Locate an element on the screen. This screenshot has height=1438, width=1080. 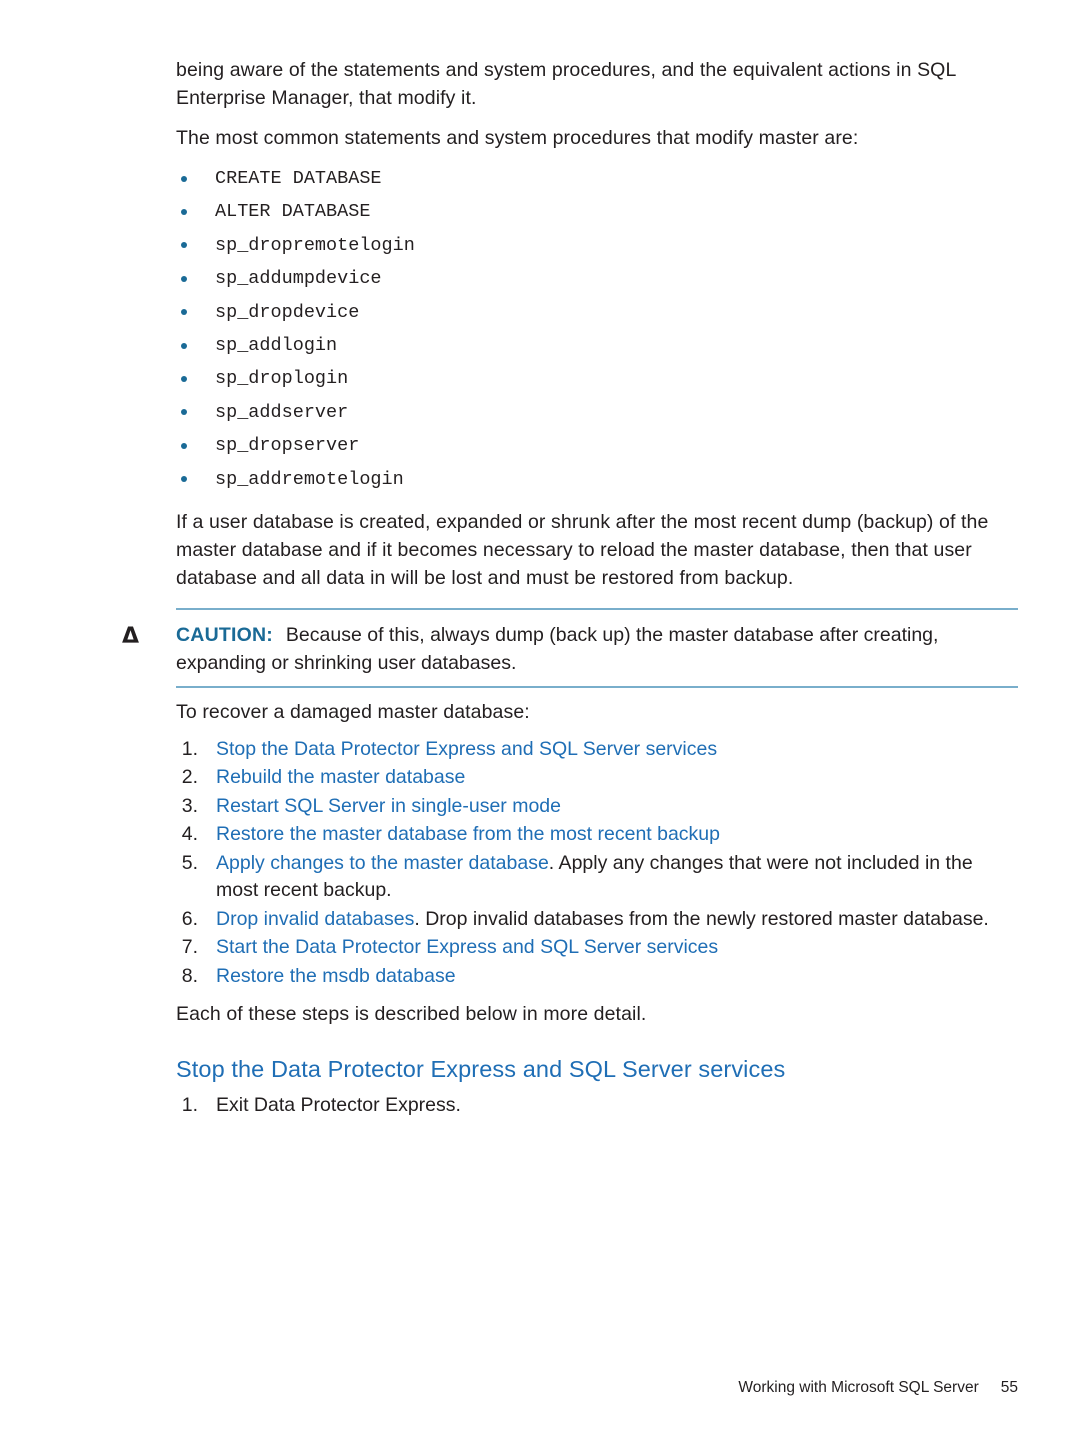
recover-lead-in: To recover a damaged master database: is located at coordinates (353, 711).